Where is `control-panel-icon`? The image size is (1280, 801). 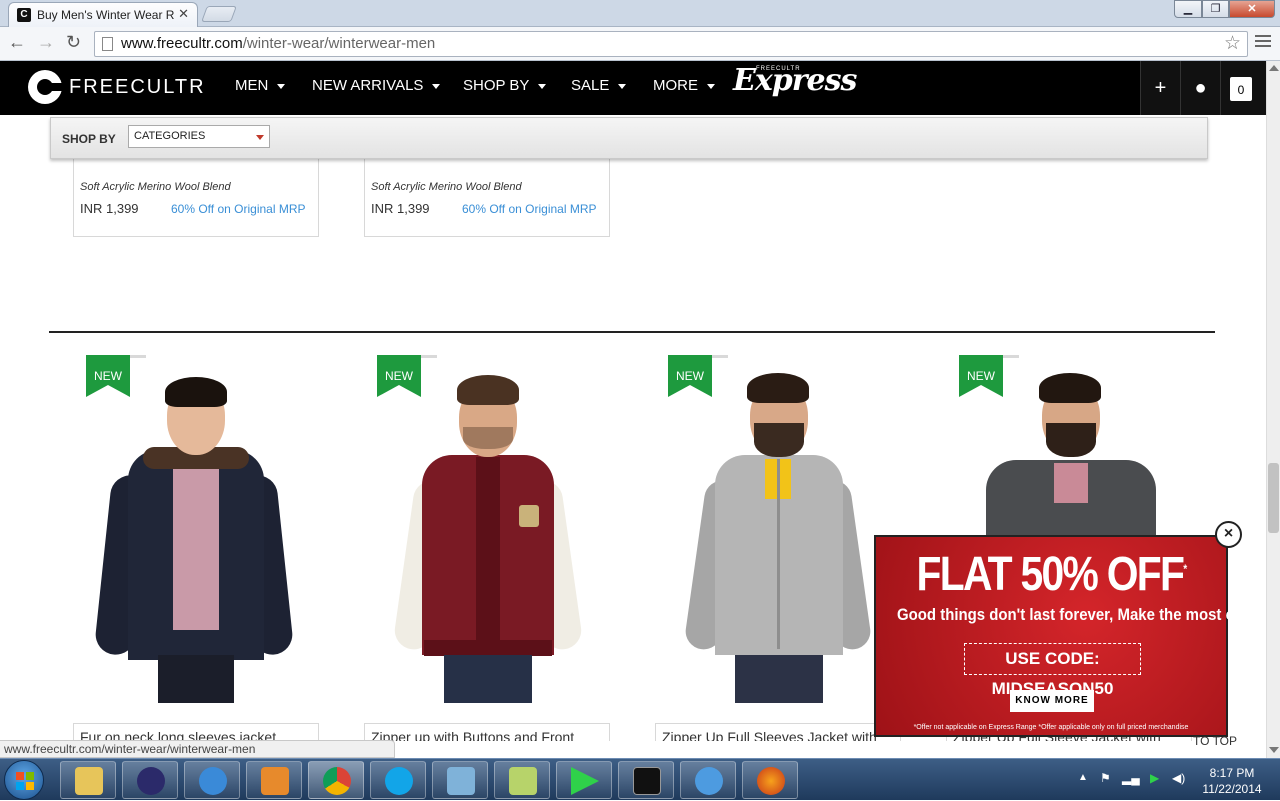
control-panel-icon is located at coordinates (461, 781).